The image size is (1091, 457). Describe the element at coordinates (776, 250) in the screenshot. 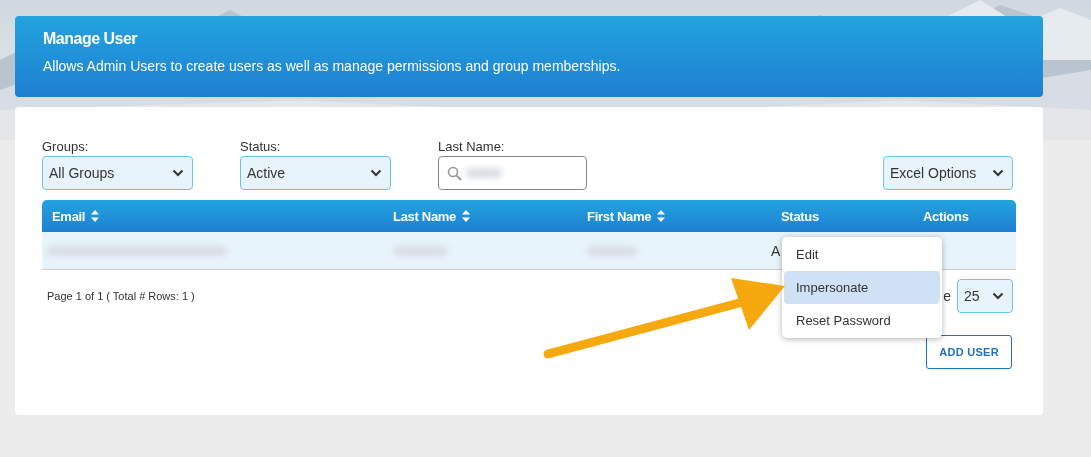

I see `table-cell: A` at that location.